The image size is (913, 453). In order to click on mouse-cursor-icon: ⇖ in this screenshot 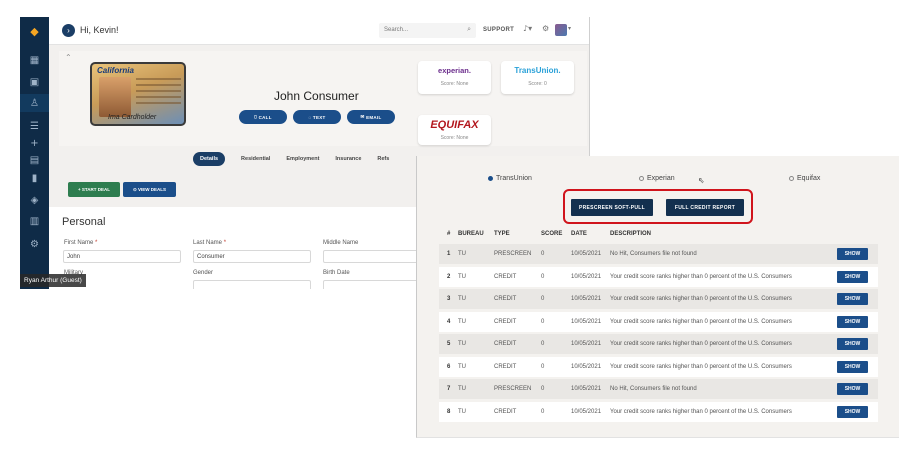, I will do `click(701, 180)`.